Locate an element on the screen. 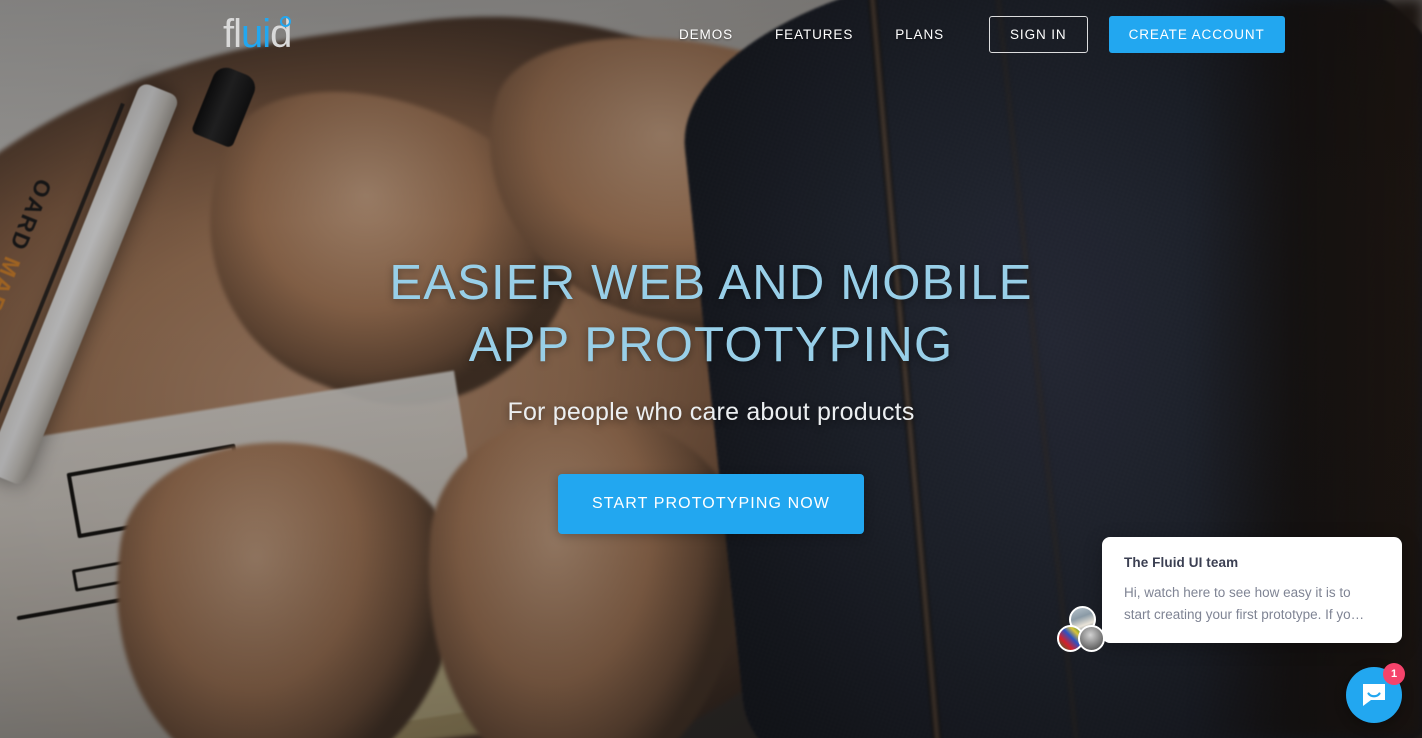  create-account-button: CREATE ACCOUNT is located at coordinates (1196, 34).